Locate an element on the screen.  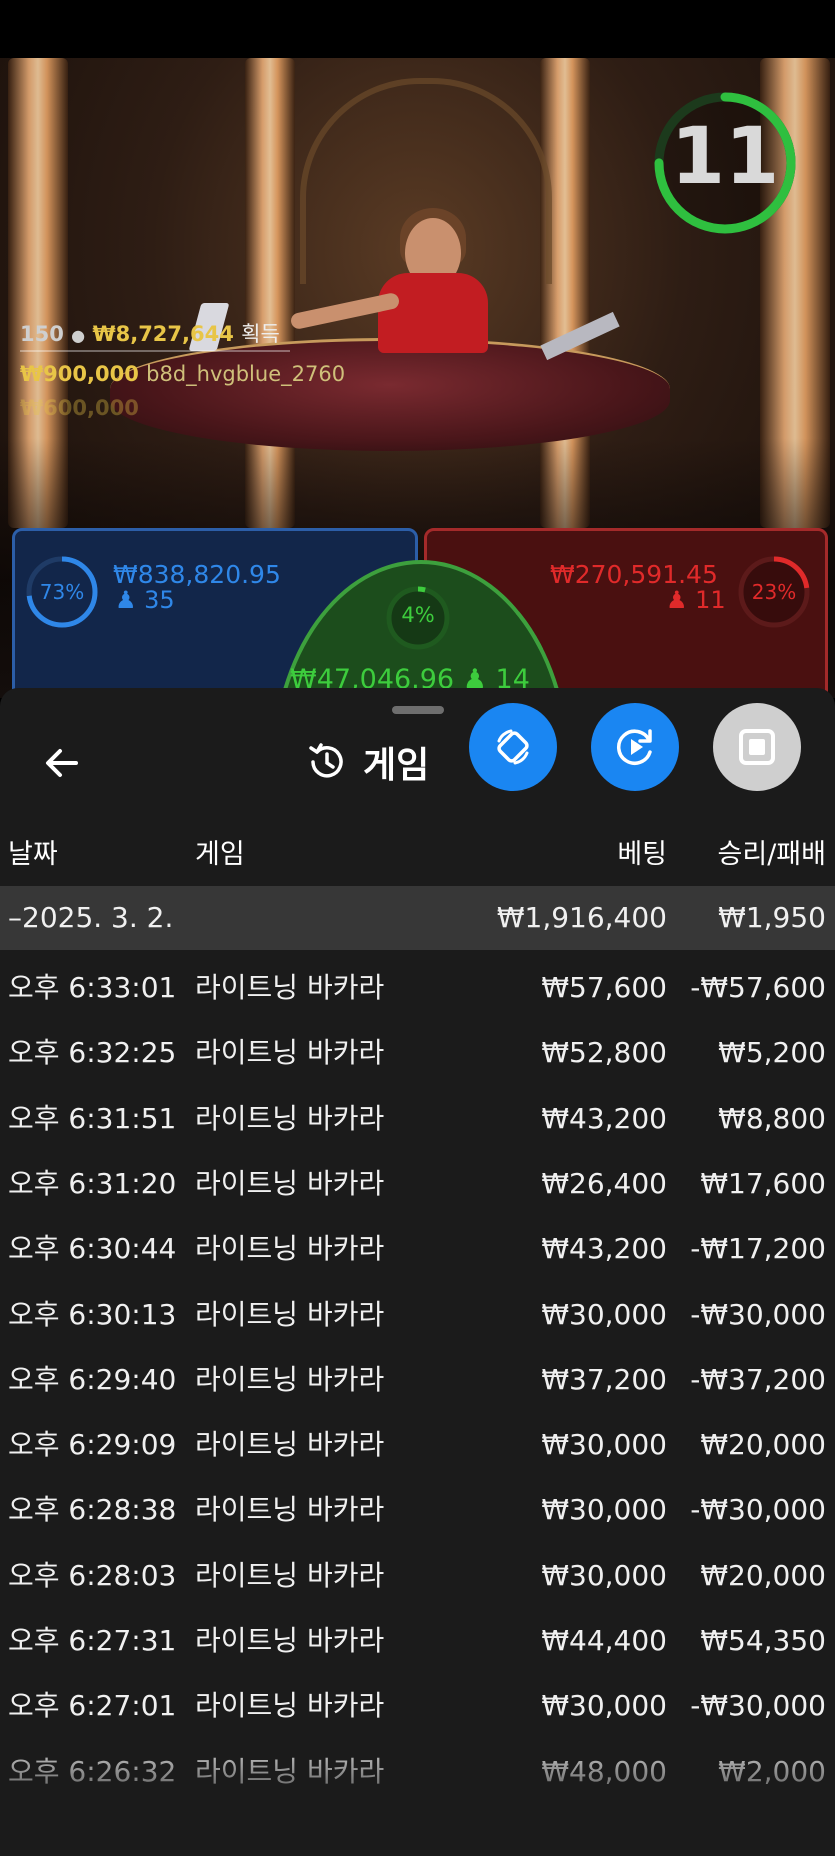
table-row: 오후 6:26:32 라이트닝 바카라 ₩48,000 ₩2,000 is located at coordinates (417, 1772).